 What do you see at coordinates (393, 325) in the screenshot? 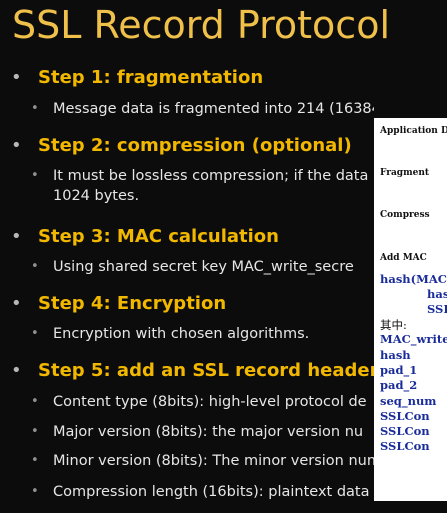
I see `overlay-where-label: 其中:` at bounding box center [393, 325].